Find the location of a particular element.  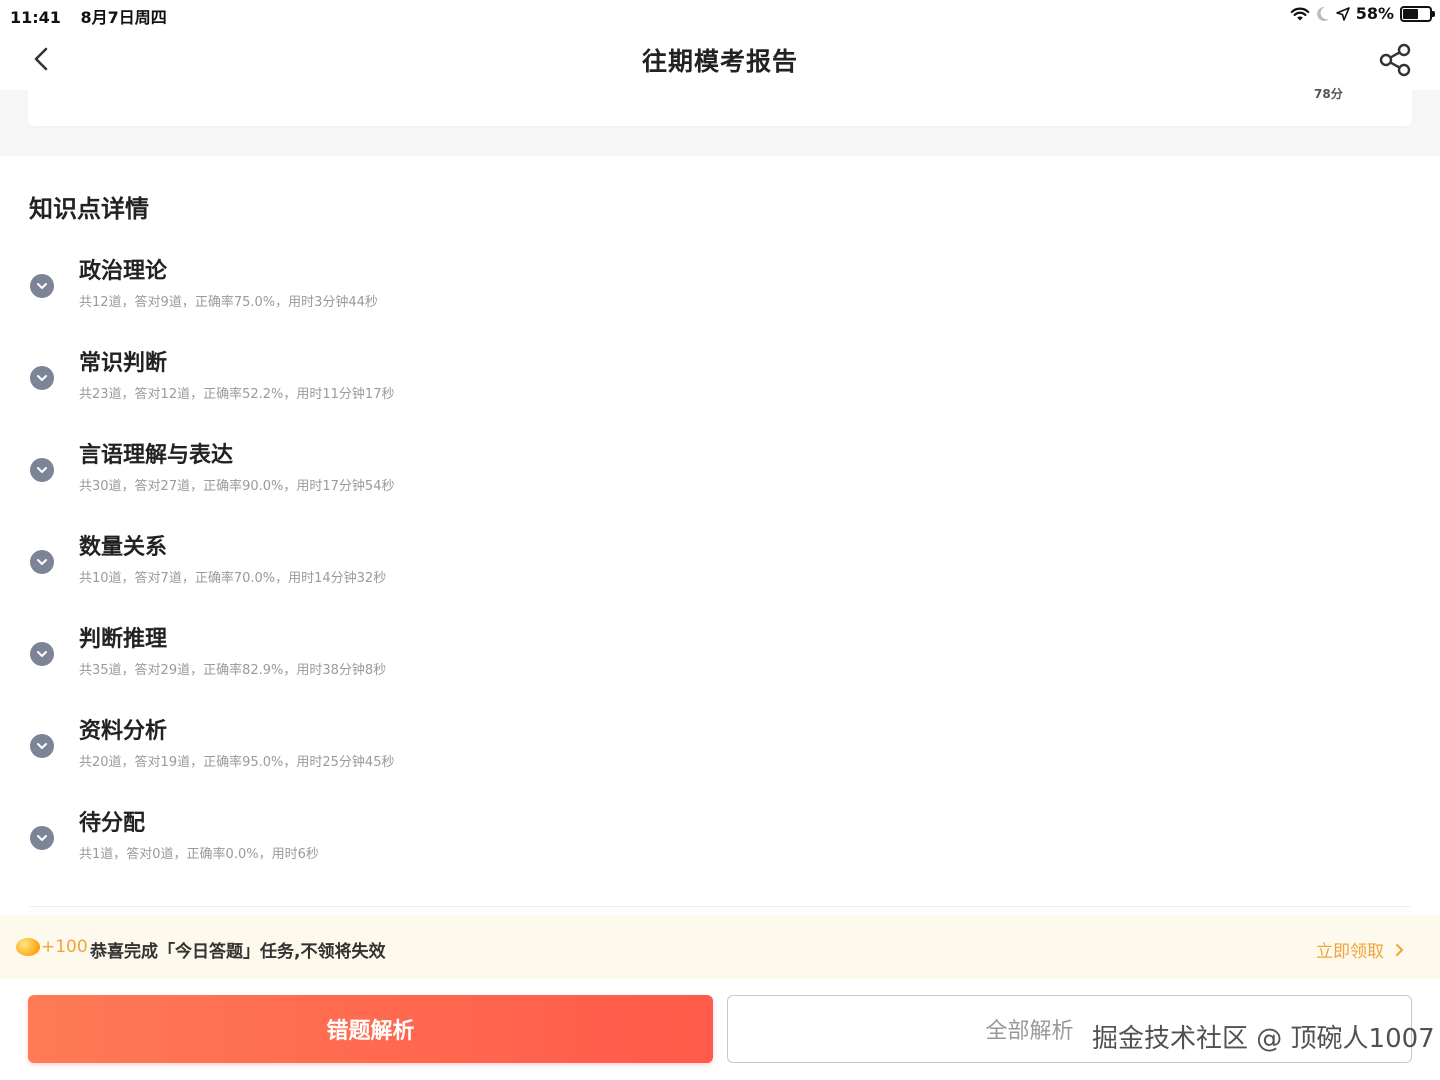

battery-level-fill is located at coordinates (1411, 13).